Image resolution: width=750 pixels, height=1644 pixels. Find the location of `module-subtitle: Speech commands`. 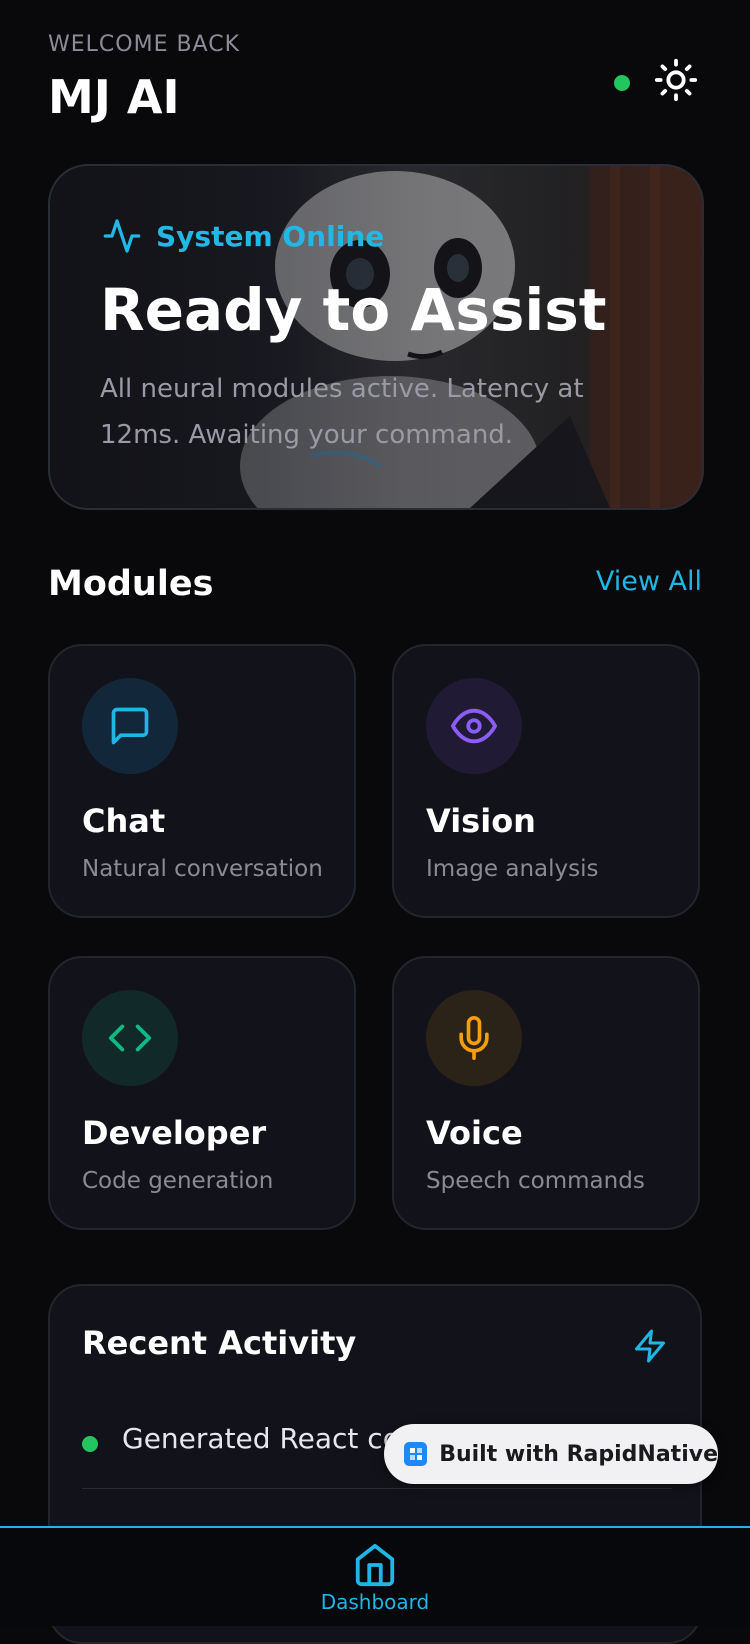

module-subtitle: Speech commands is located at coordinates (535, 1181).